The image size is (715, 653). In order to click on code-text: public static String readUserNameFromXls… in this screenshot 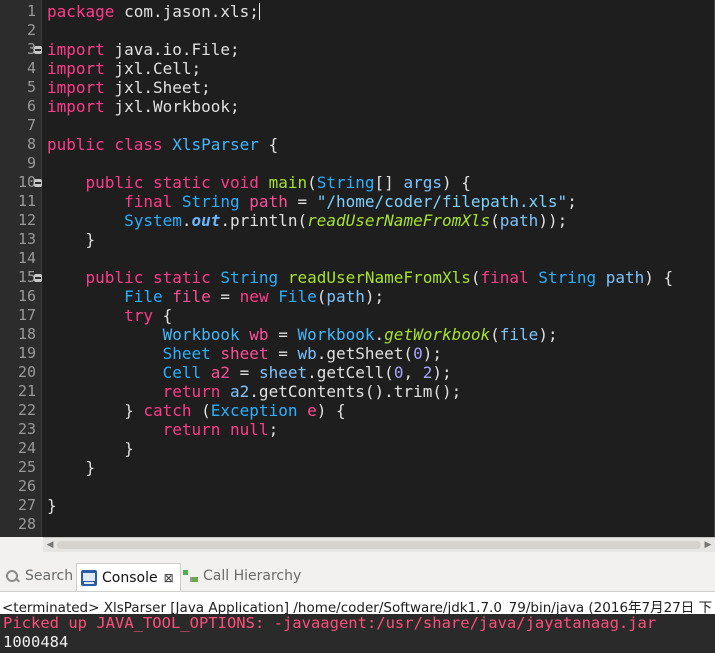, I will do `click(360, 277)`.